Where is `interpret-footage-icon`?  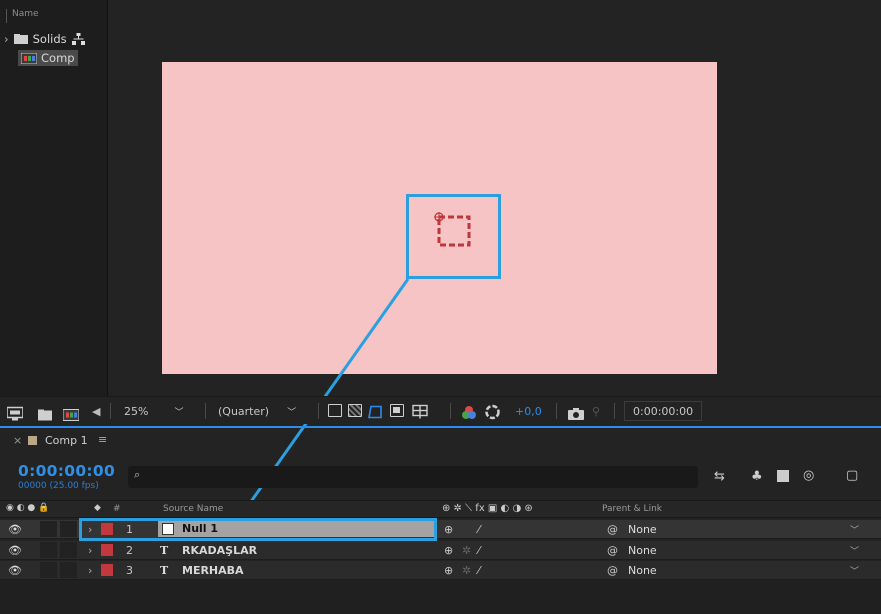 interpret-footage-icon is located at coordinates (15, 414).